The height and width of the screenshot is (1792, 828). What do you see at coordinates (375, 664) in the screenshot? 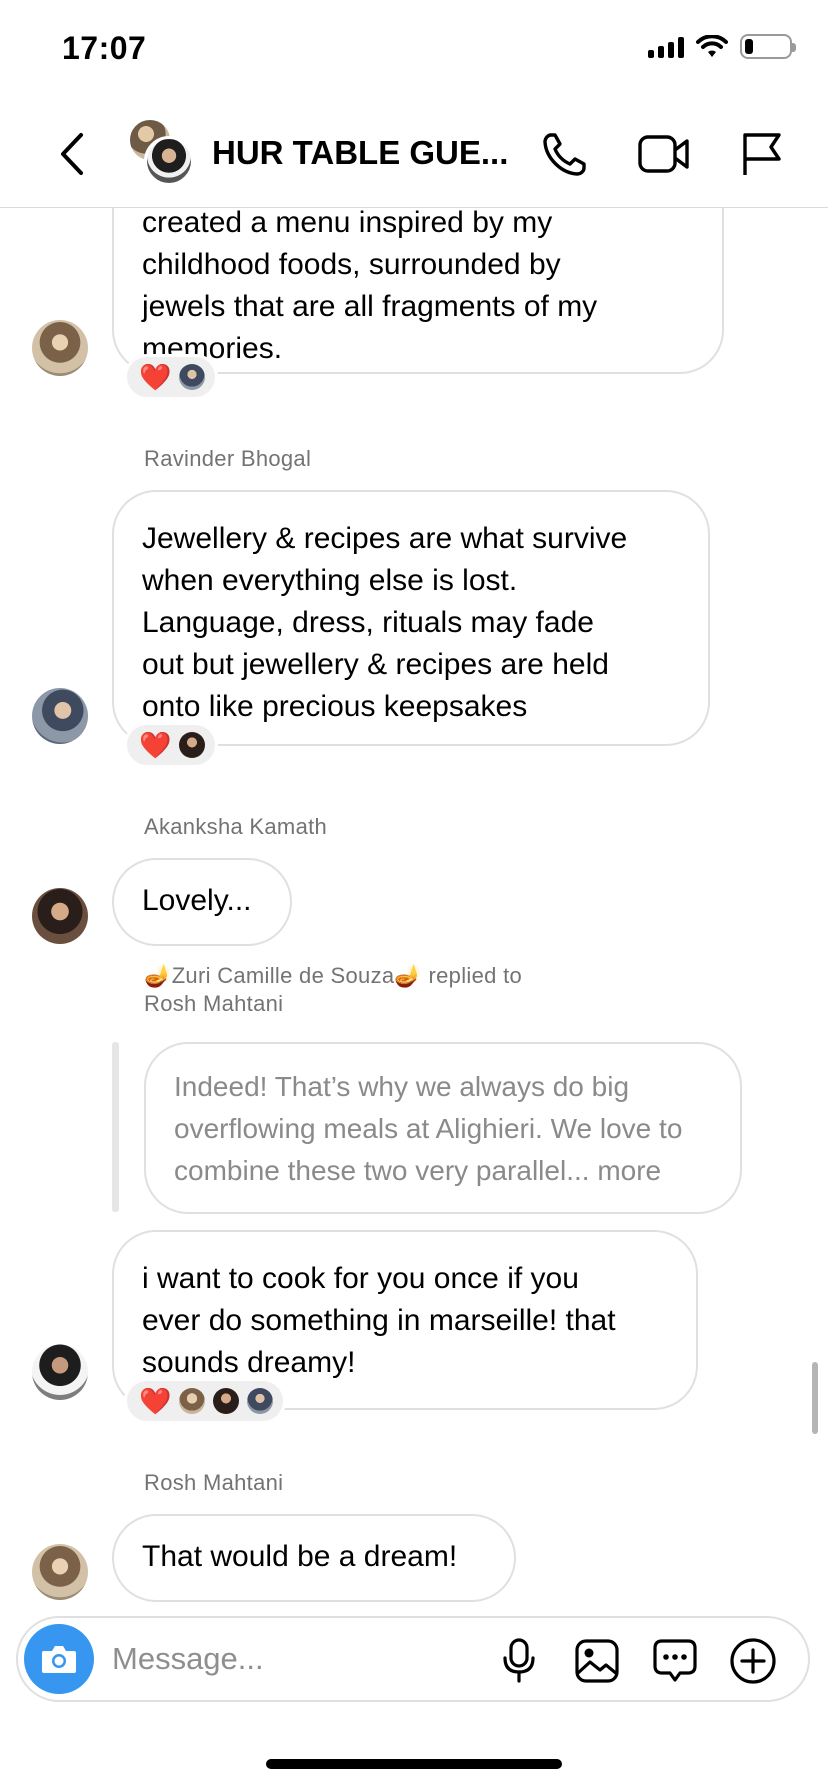
I see `message-line: out but jewellery & recipes are held` at bounding box center [375, 664].